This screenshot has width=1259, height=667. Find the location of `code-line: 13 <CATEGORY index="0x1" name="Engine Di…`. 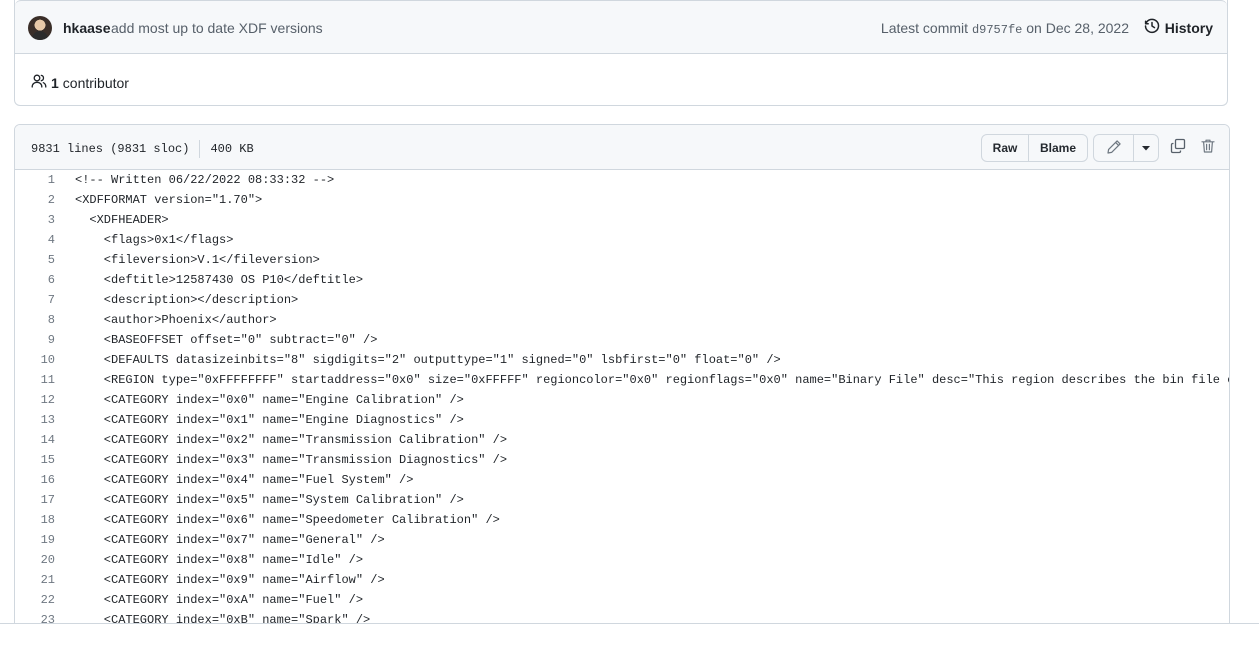

code-line: 13 <CATEGORY index="0x1" name="Engine Di… is located at coordinates (622, 420).